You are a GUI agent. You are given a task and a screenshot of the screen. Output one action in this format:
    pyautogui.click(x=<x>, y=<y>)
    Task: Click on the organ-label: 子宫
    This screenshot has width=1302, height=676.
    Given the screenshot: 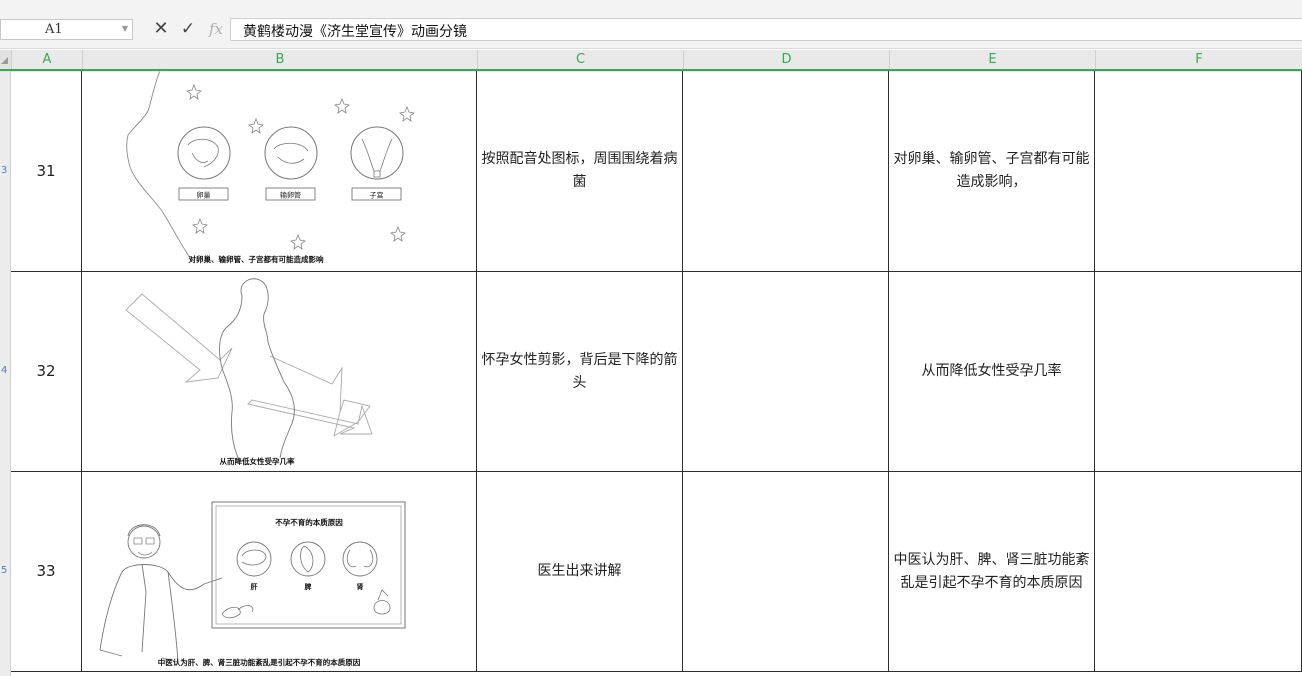 What is the action you would take?
    pyautogui.click(x=377, y=195)
    